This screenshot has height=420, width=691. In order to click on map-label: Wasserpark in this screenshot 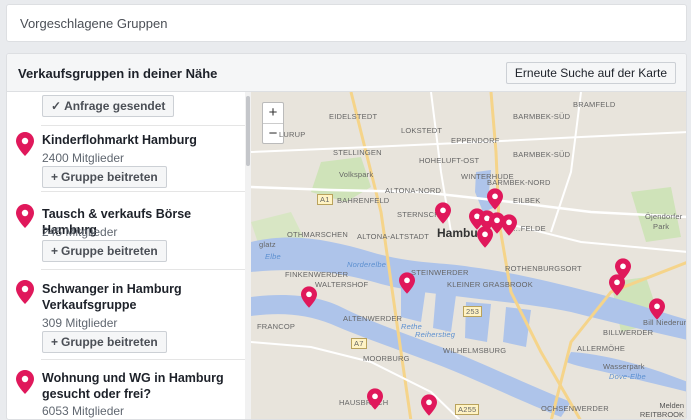, I will do `click(624, 366)`.